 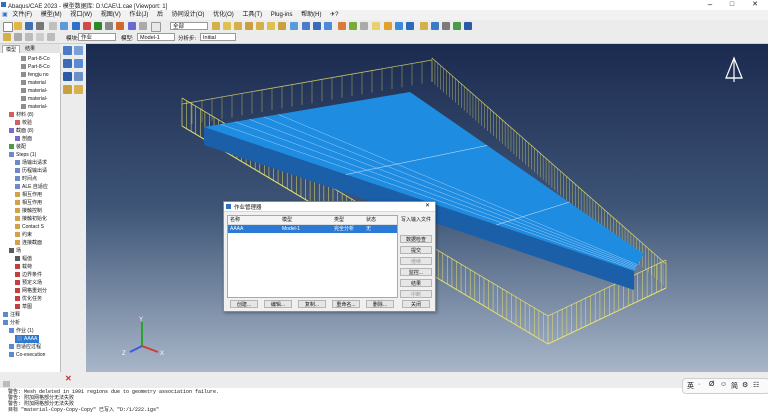 I want to click on tree-item: fengju no, so click(x=35, y=75).